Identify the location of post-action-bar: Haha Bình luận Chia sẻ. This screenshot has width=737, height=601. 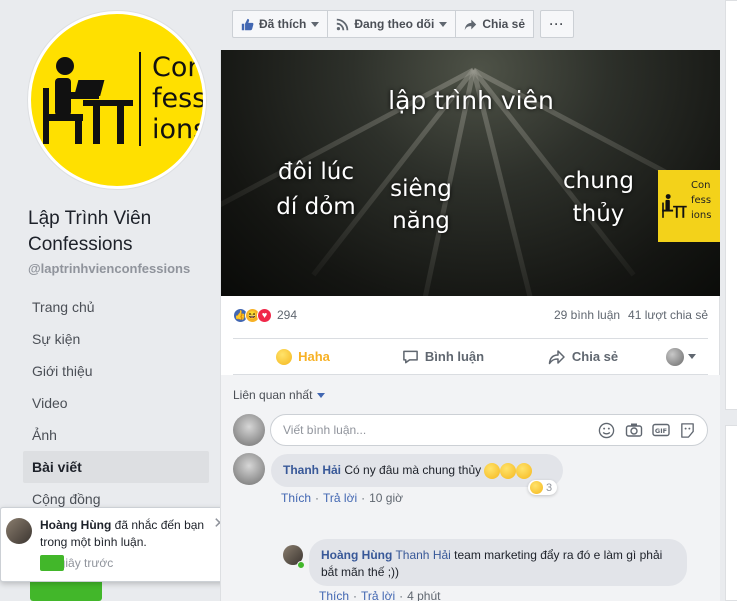
(470, 356).